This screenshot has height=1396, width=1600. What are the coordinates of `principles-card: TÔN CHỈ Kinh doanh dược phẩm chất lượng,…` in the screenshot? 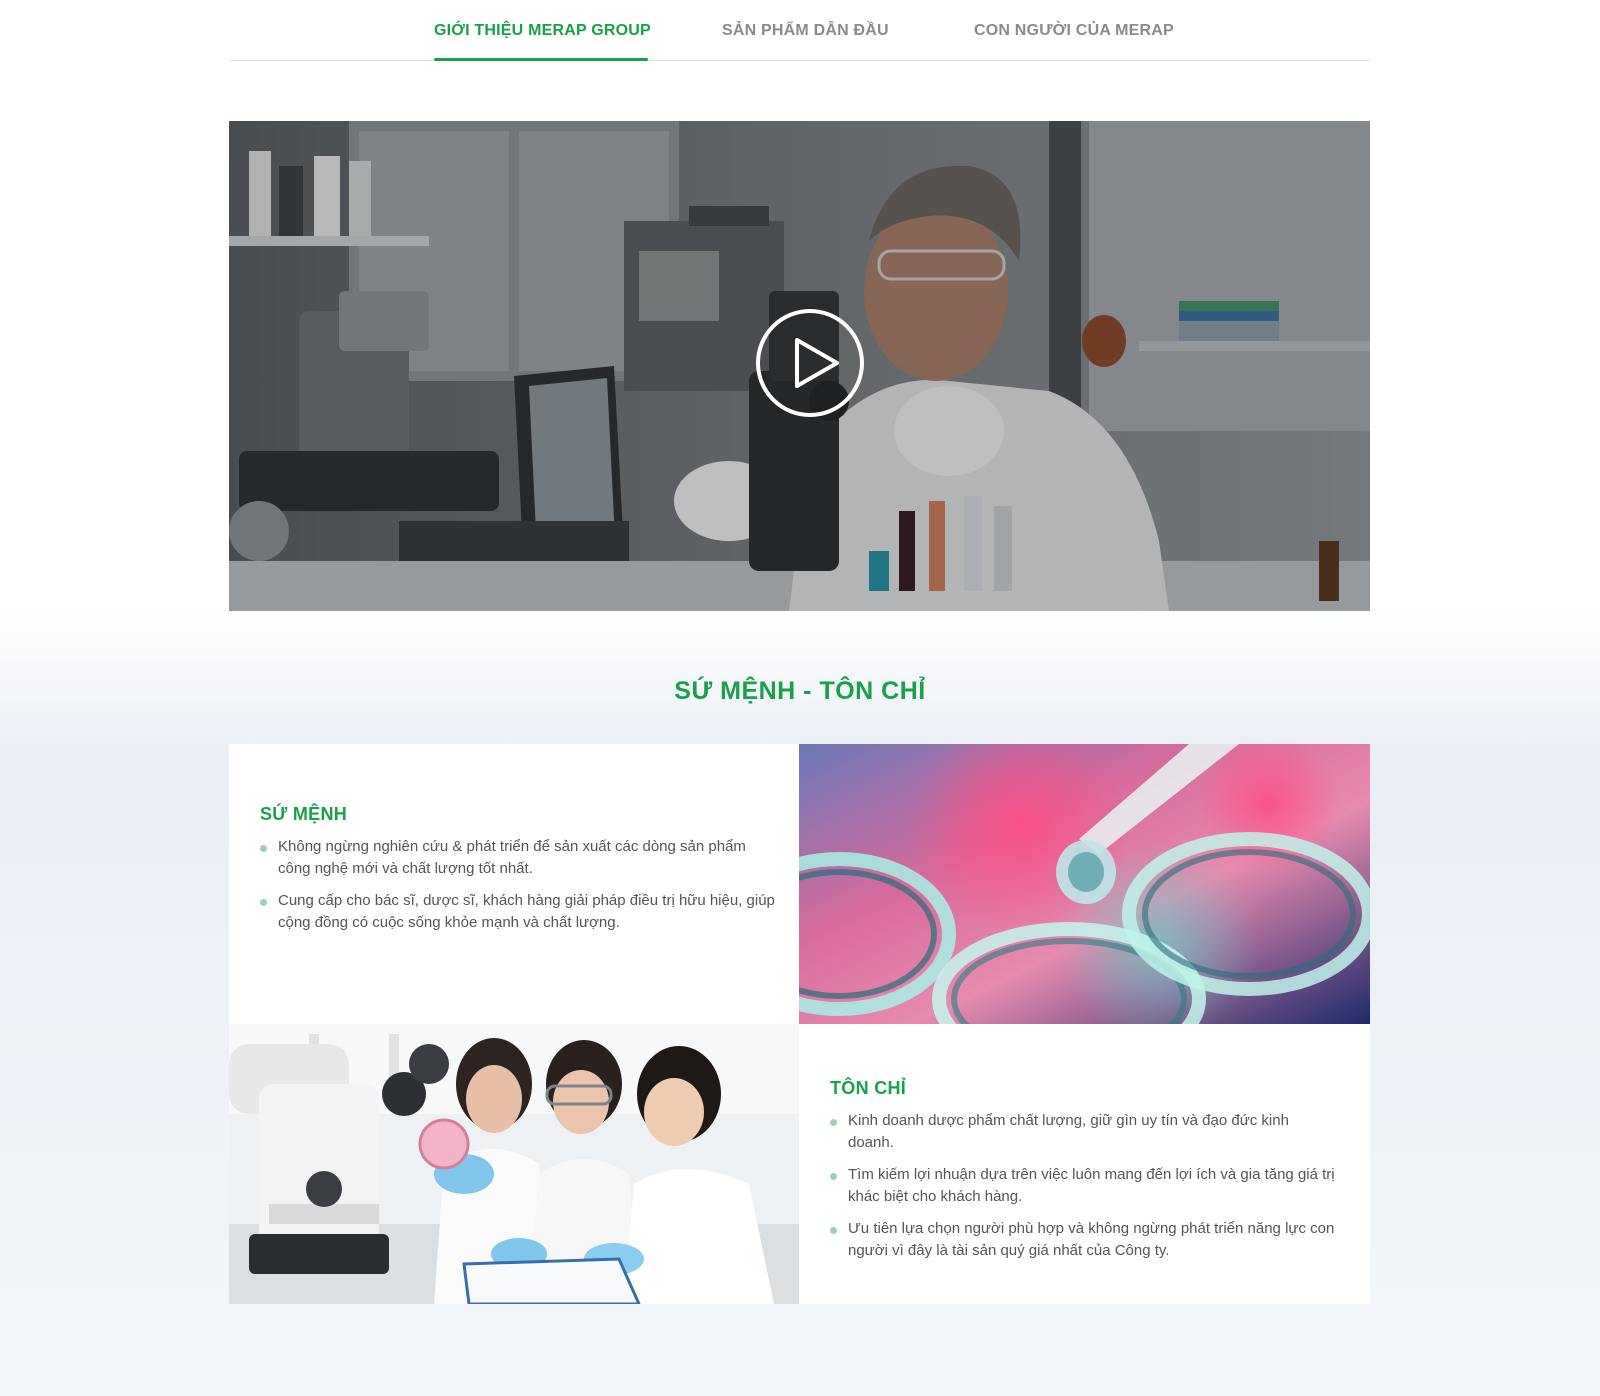 It's located at (1084, 1164).